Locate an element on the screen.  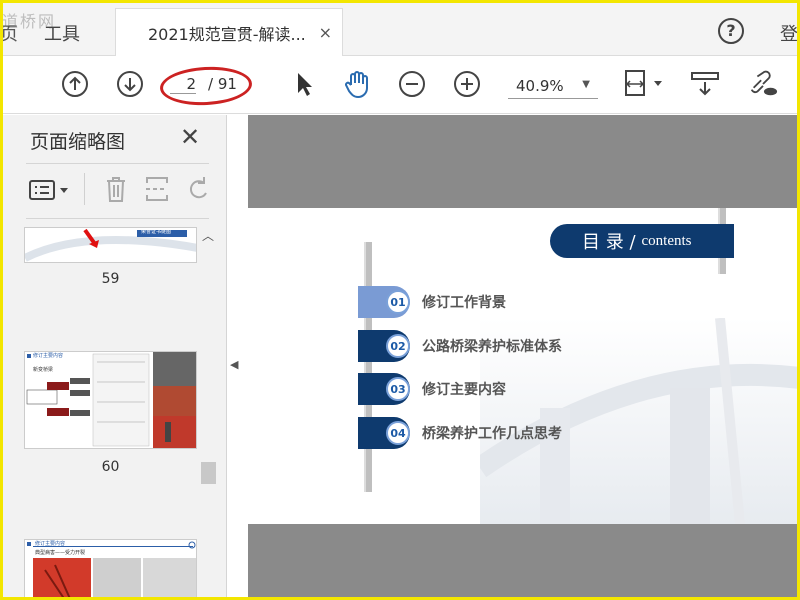
tab-document: 2021规范宣贯-解读... × is located at coordinates (229, 32).